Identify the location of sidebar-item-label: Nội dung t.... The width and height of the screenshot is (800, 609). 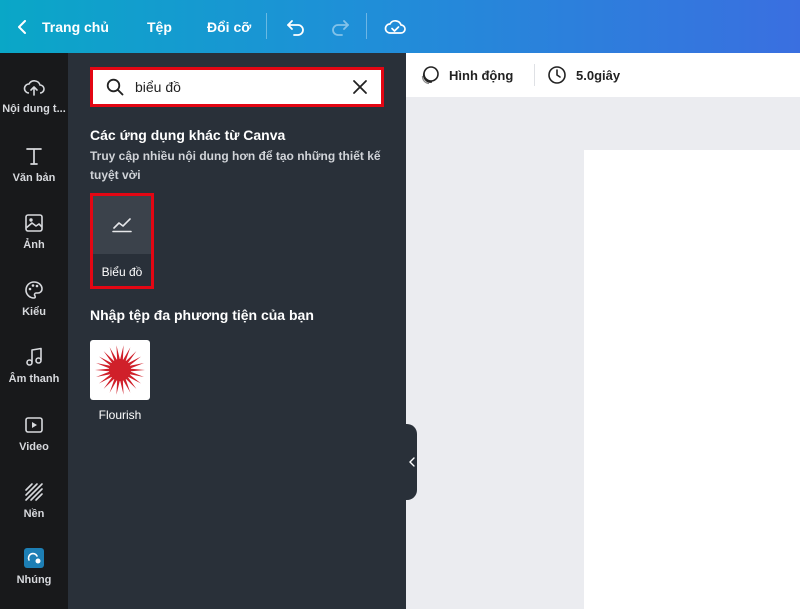
(34, 109).